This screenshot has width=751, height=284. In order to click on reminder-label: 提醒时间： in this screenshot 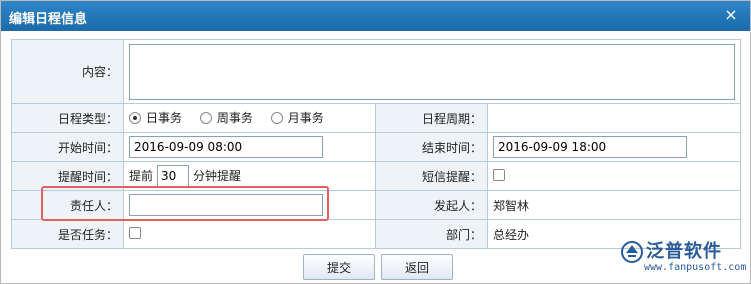, I will do `click(67, 176)`.